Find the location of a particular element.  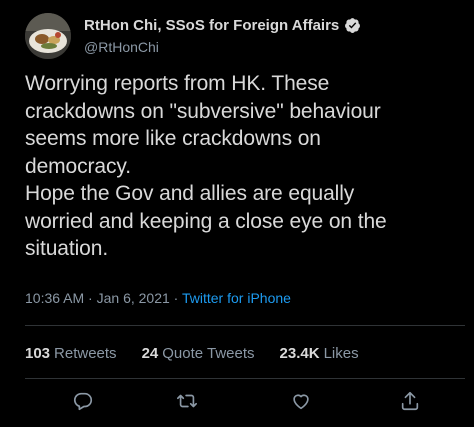

likes-stat: 23.4K Likes is located at coordinates (319, 353).